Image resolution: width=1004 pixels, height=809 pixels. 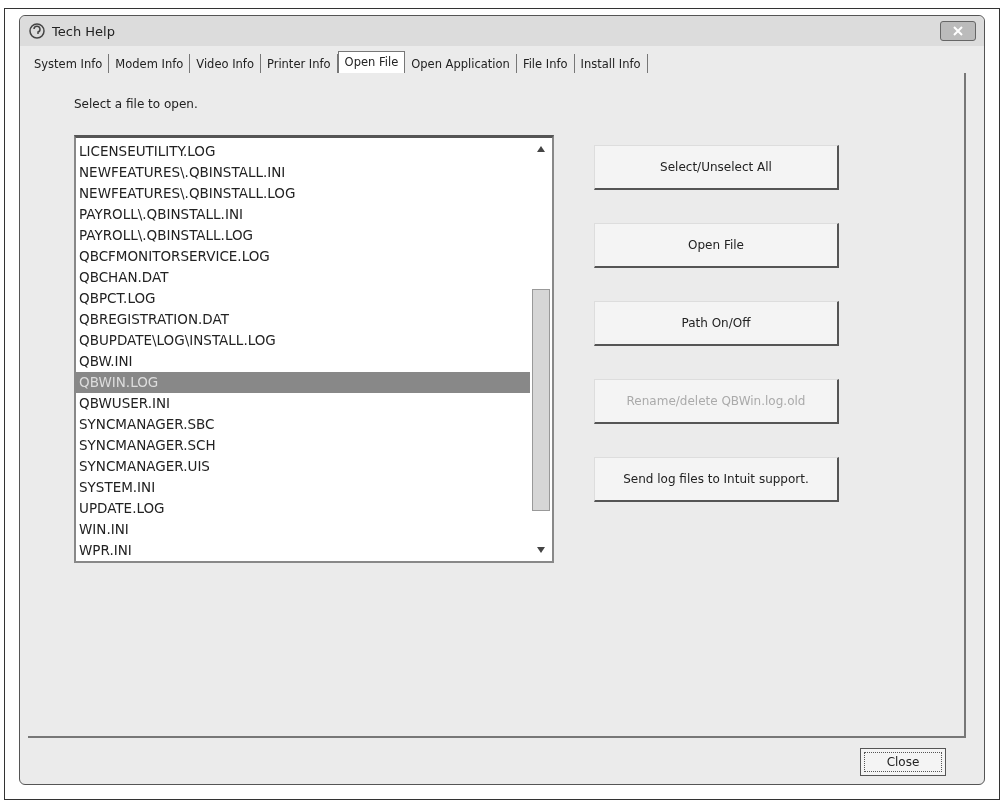 What do you see at coordinates (461, 63) in the screenshot?
I see `tab: Open Application` at bounding box center [461, 63].